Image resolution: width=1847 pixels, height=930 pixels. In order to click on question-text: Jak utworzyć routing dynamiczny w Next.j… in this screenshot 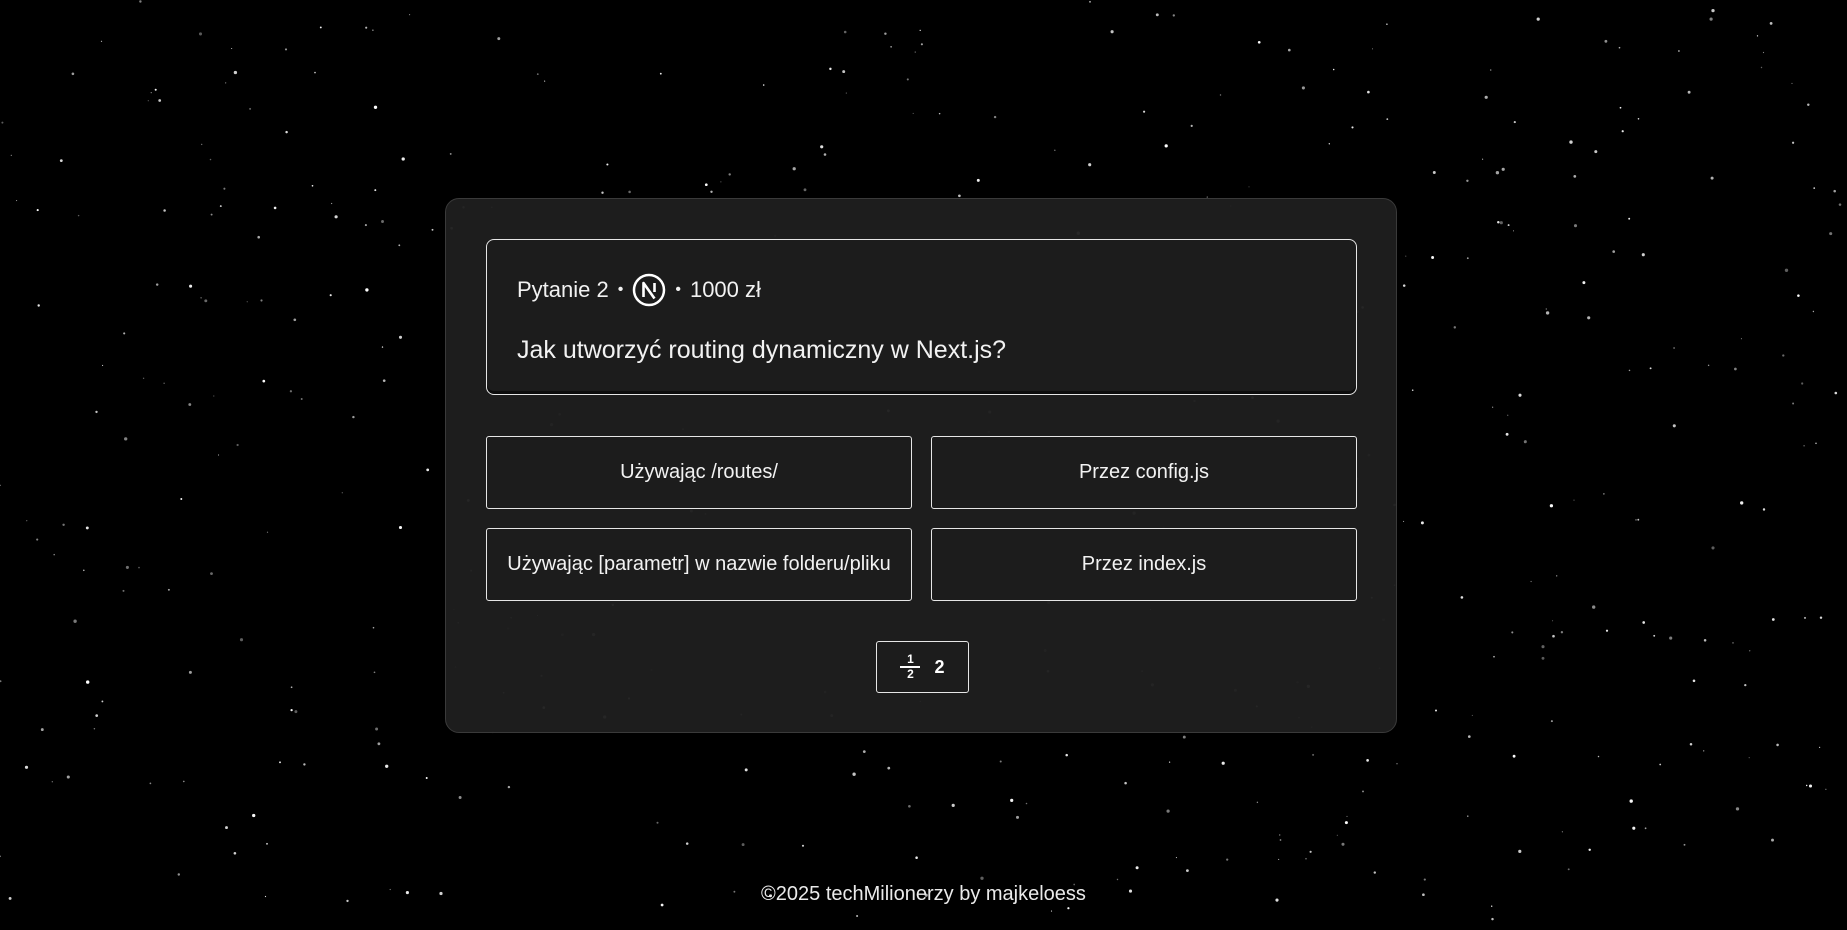, I will do `click(762, 350)`.